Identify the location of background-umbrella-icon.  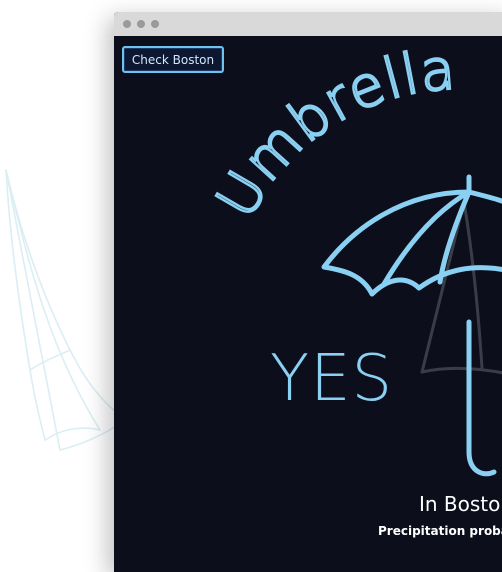
(65, 310).